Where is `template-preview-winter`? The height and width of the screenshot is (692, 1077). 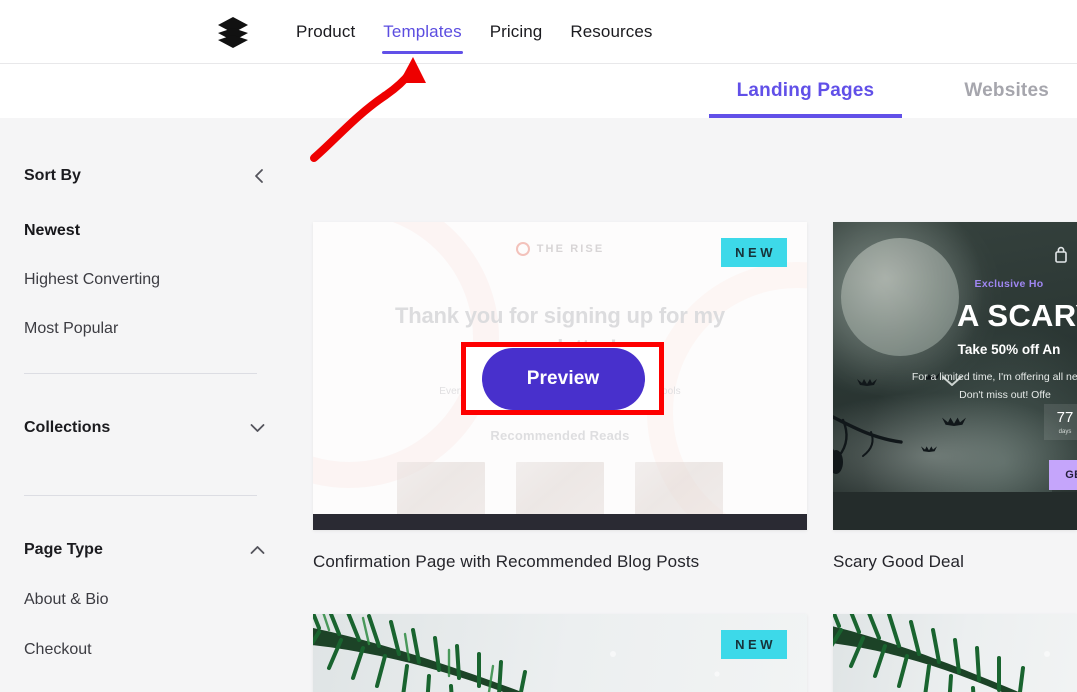 template-preview-winter is located at coordinates (955, 653).